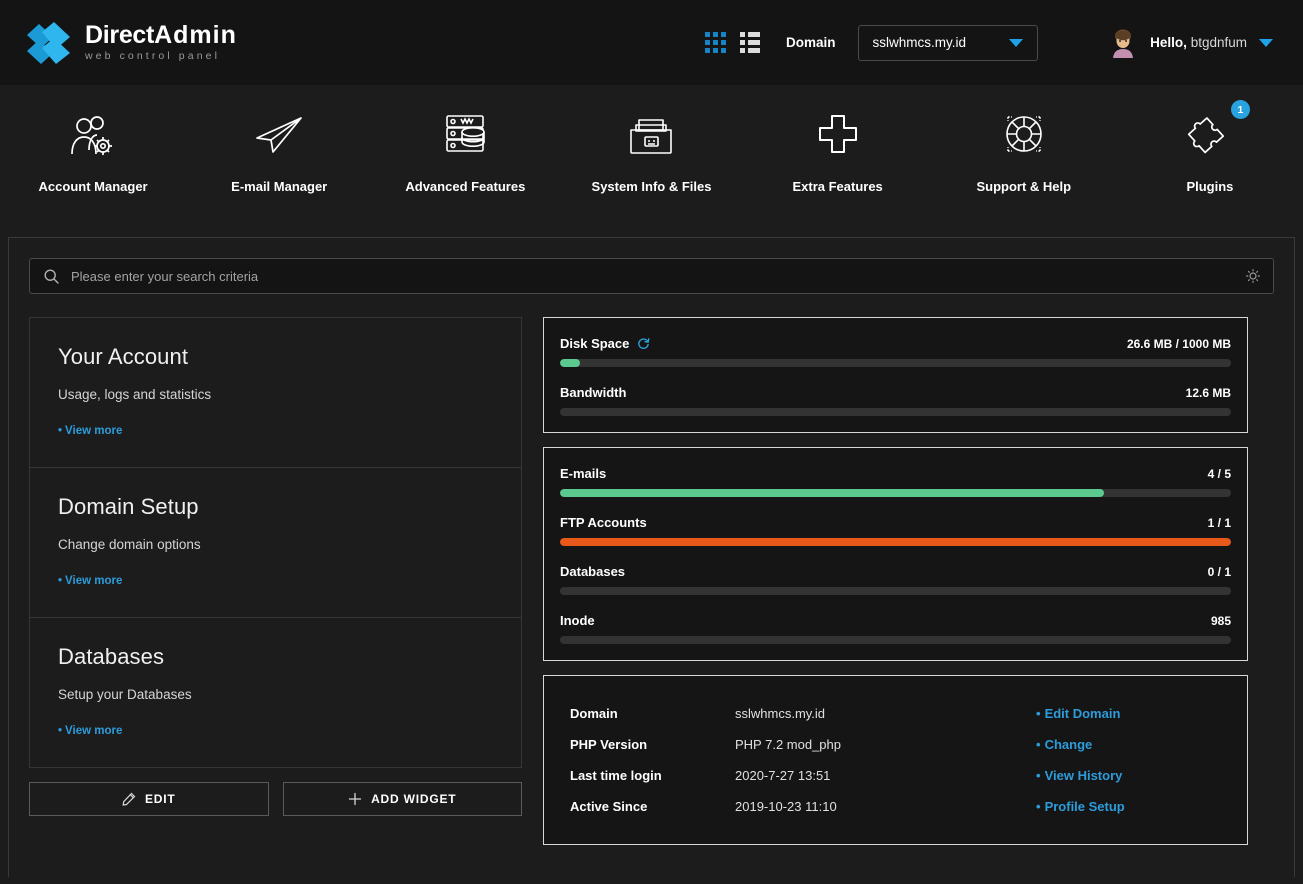 This screenshot has height=884, width=1303. Describe the element at coordinates (658, 276) in the screenshot. I see `search-input` at that location.